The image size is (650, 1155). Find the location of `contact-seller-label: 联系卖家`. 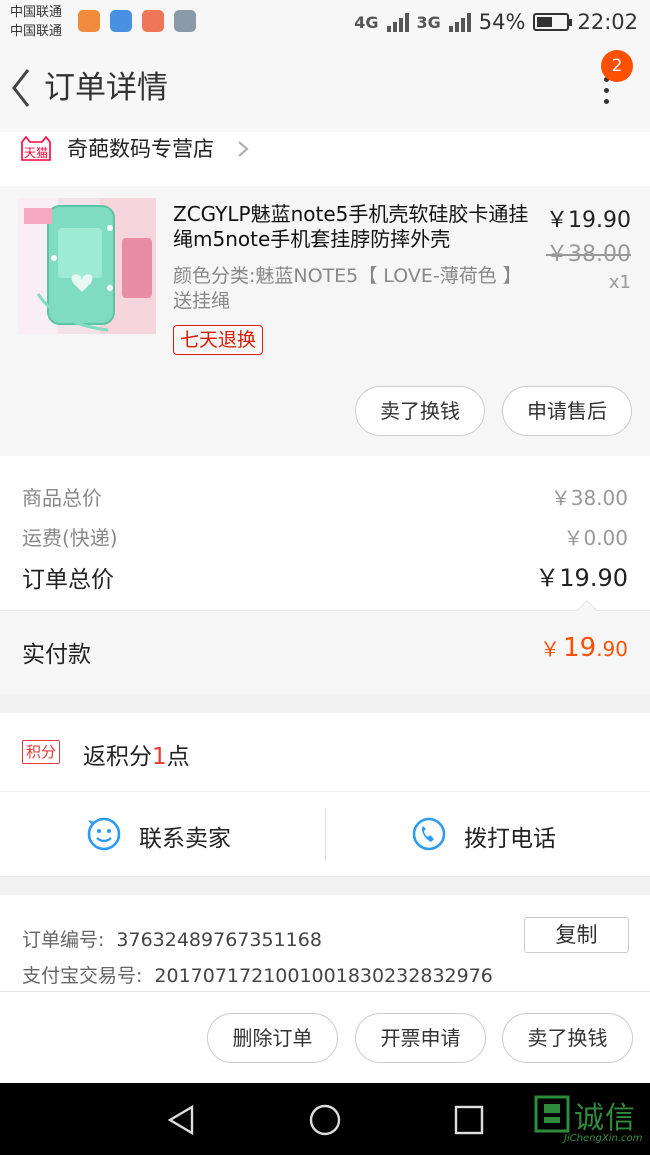

contact-seller-label: 联系卖家 is located at coordinates (185, 839).